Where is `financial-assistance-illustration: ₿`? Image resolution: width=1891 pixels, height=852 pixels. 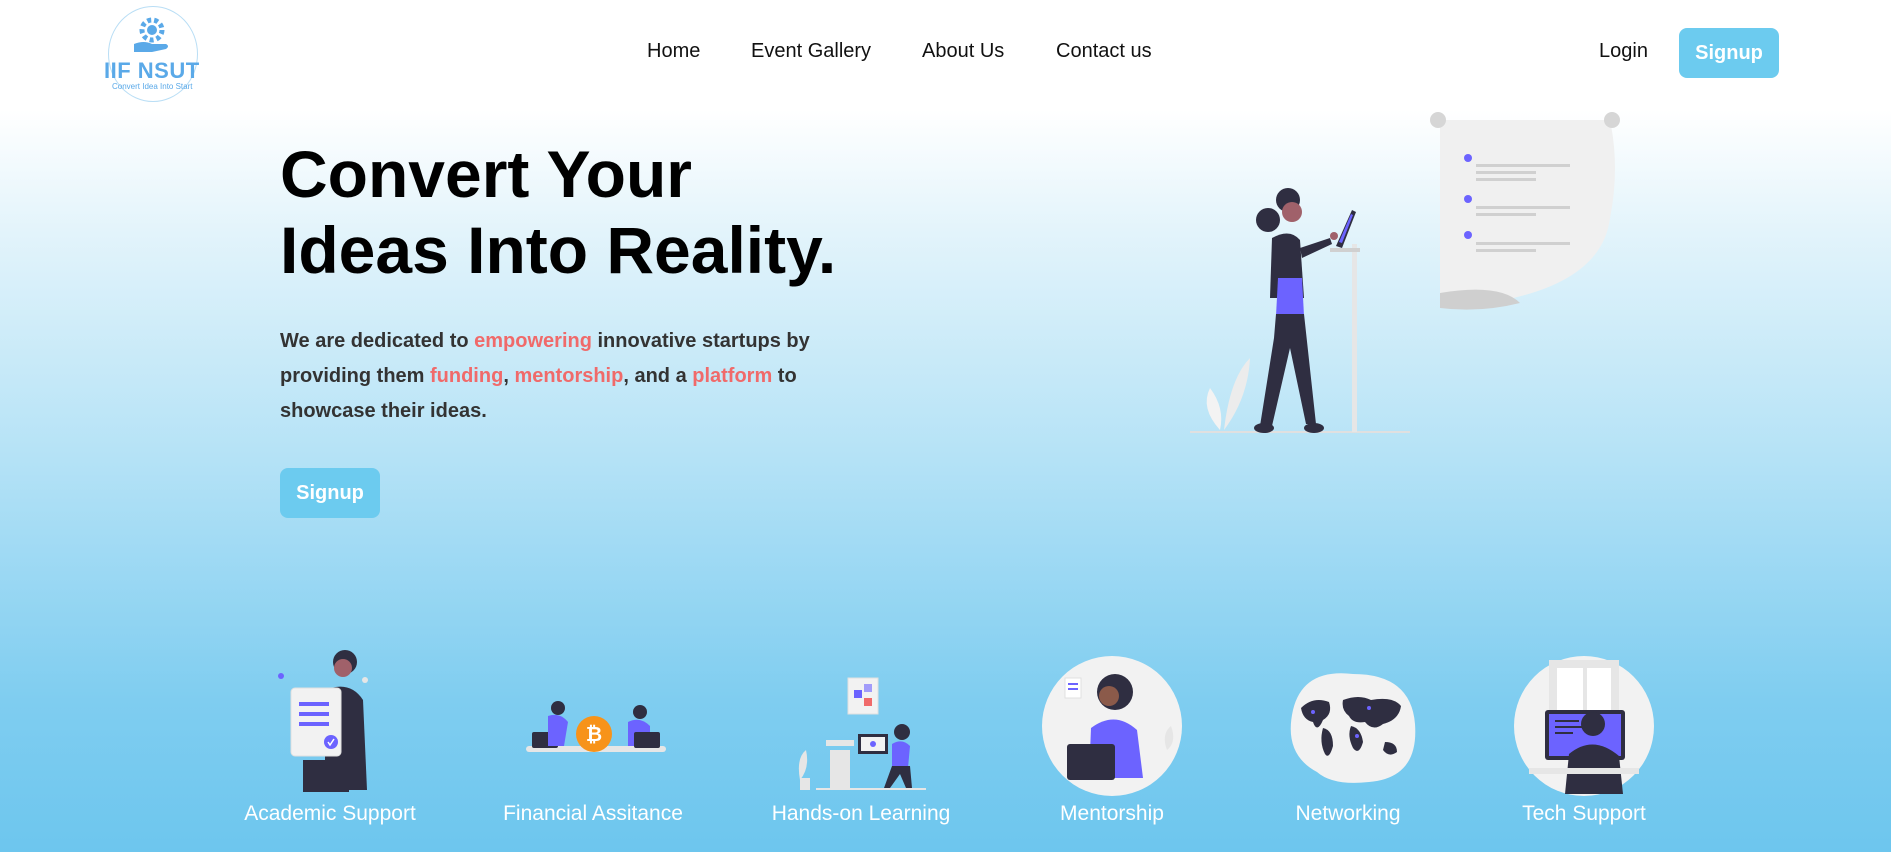 financial-assistance-illustration: ₿ is located at coordinates (596, 726).